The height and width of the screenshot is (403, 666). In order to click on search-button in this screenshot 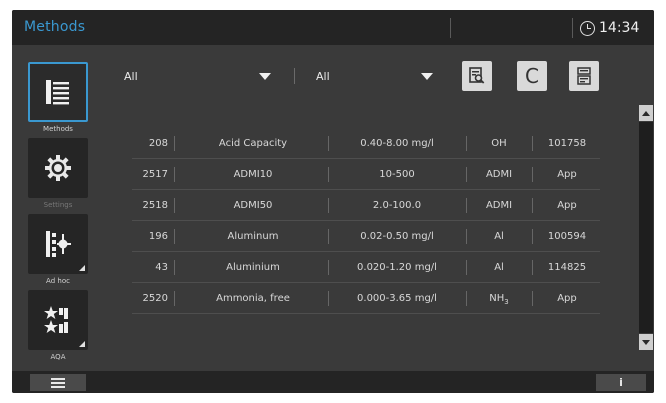, I will do `click(477, 76)`.